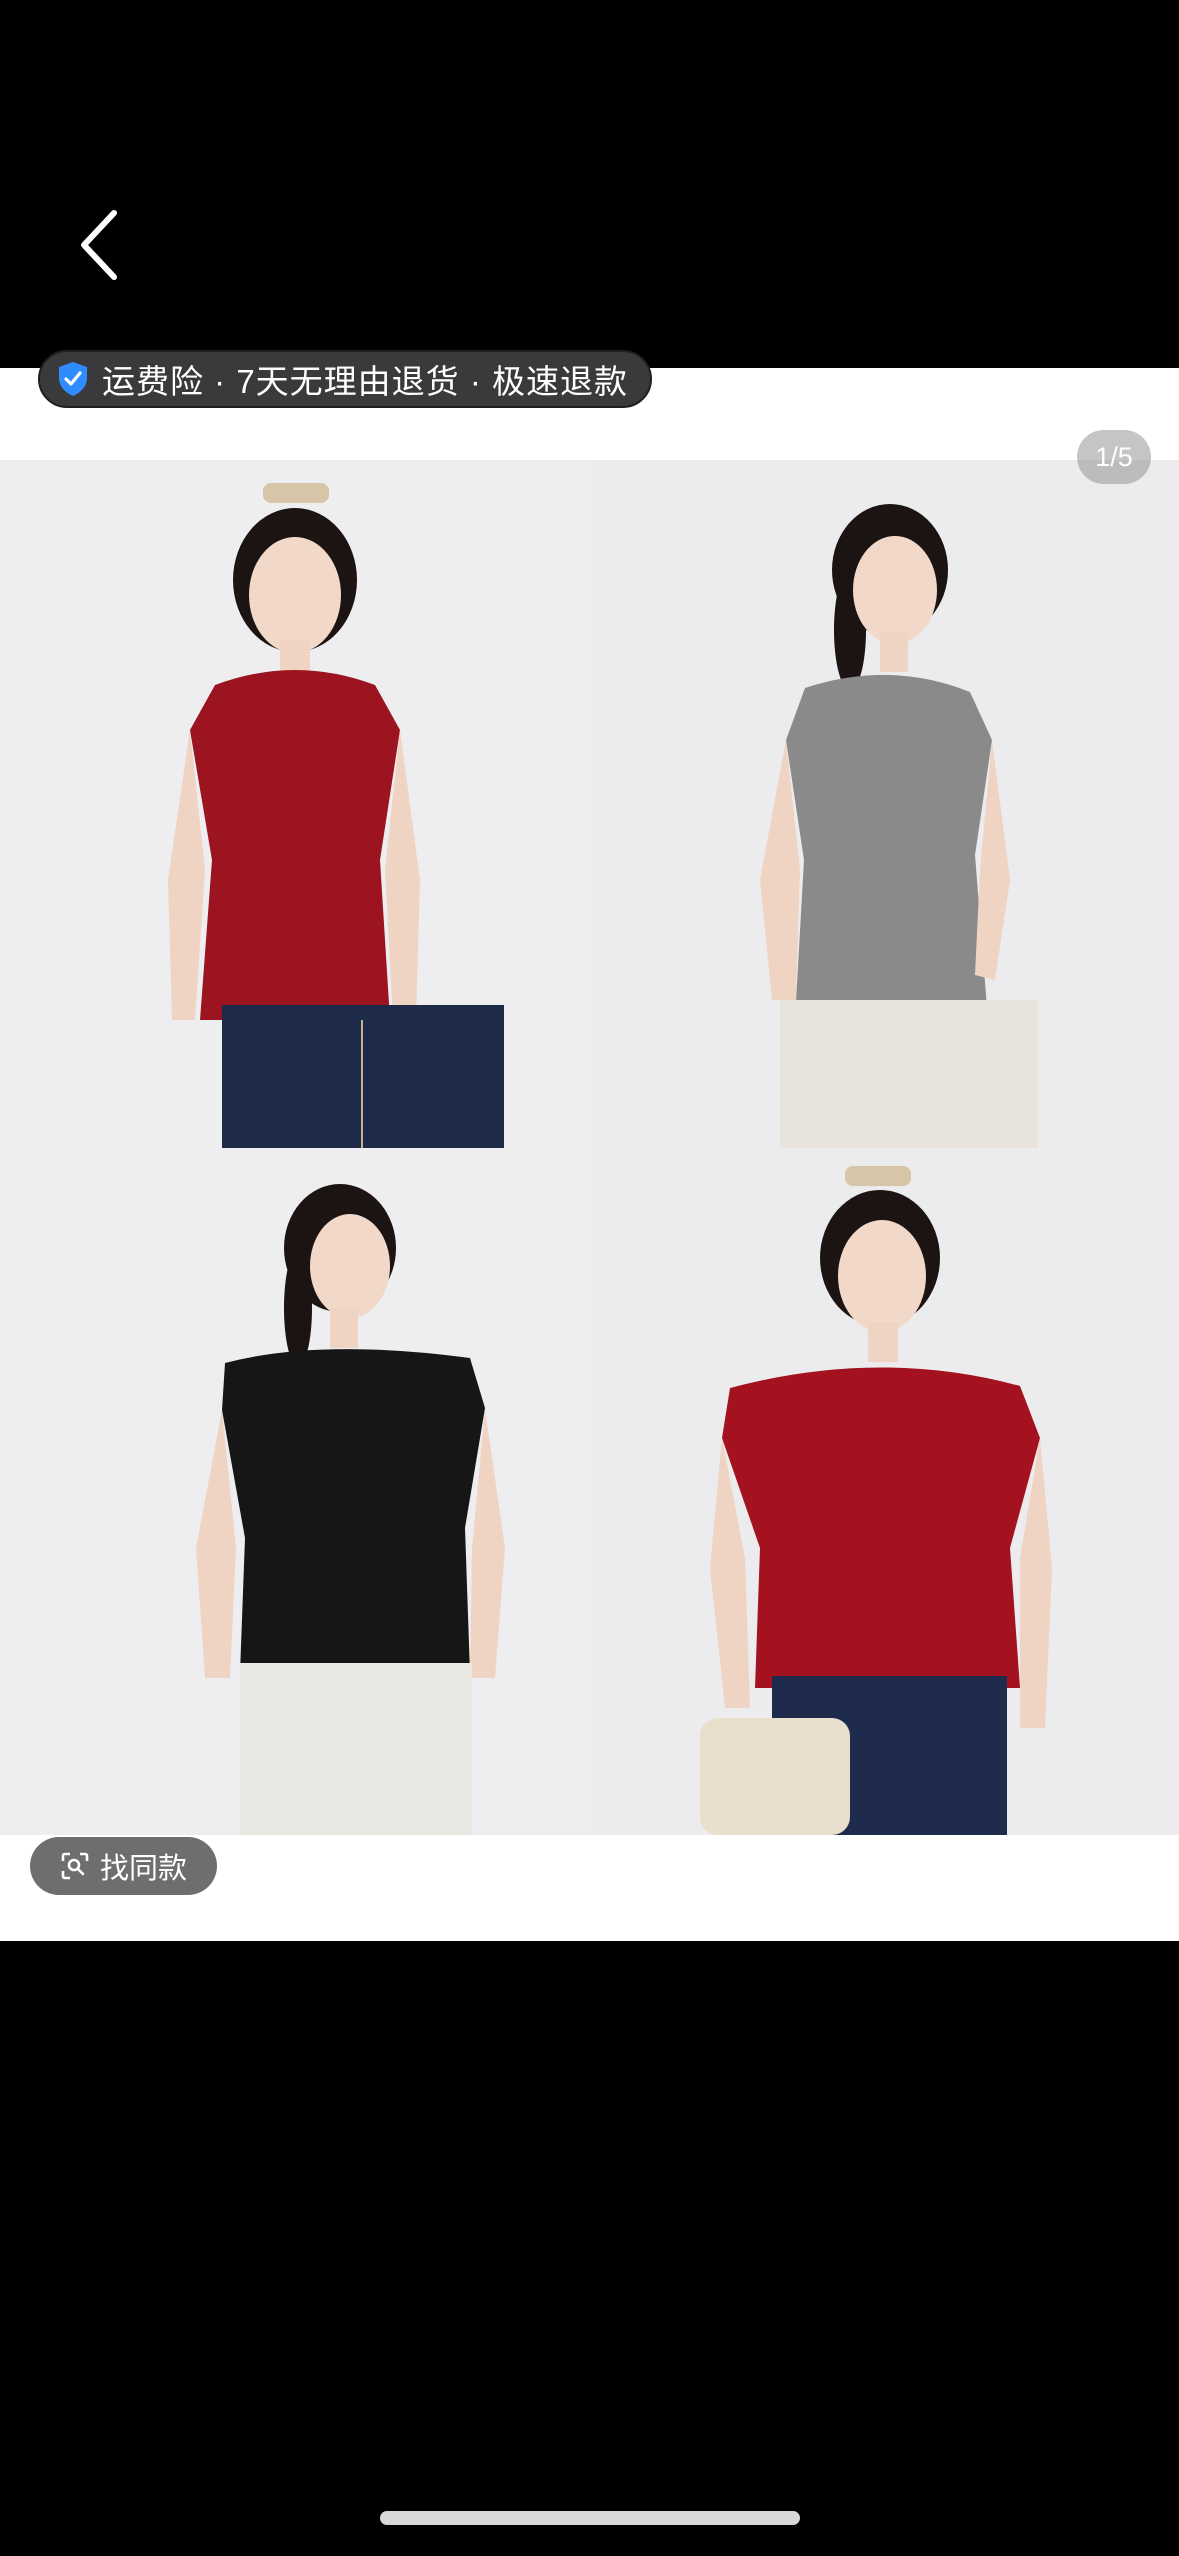  I want to click on scan-search-icon, so click(75, 1866).